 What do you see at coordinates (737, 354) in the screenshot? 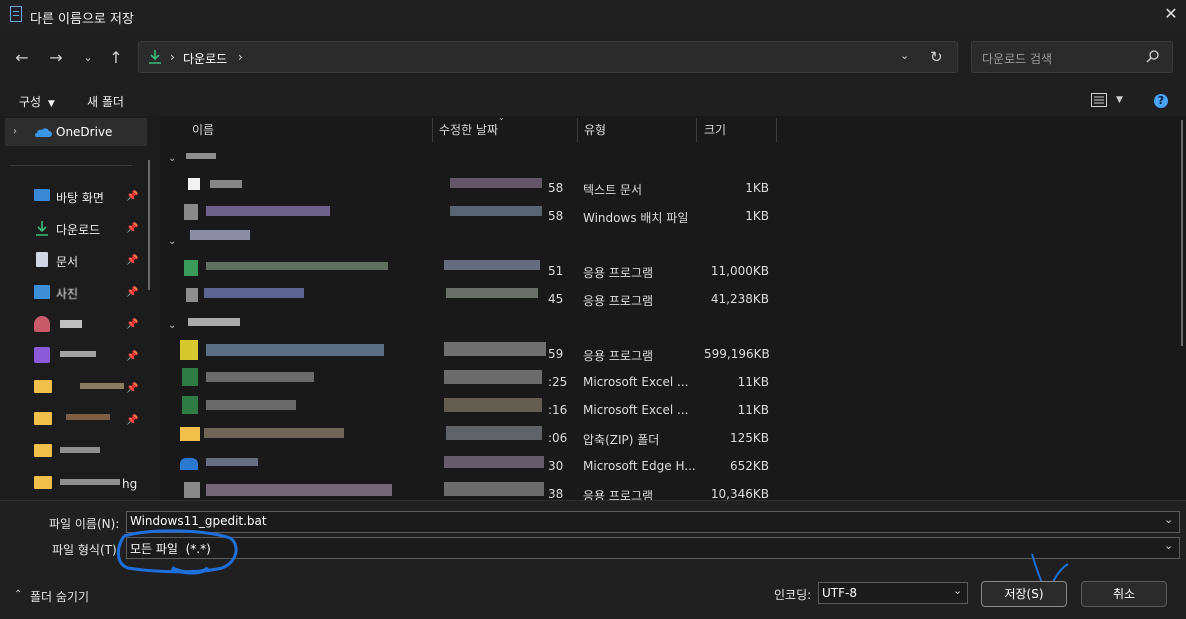
I see `file-size: 599,196KB` at bounding box center [737, 354].